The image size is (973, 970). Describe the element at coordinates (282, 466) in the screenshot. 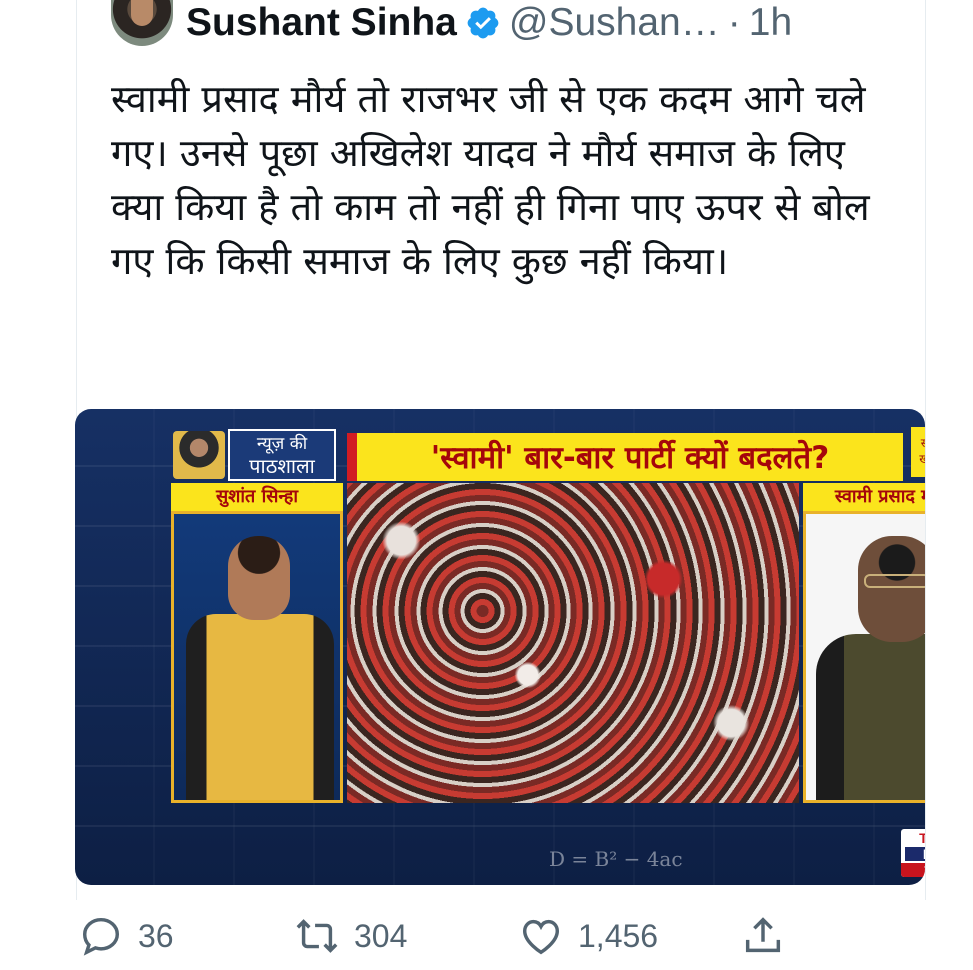

I see `show-logo-line2: पाठशाला` at that location.